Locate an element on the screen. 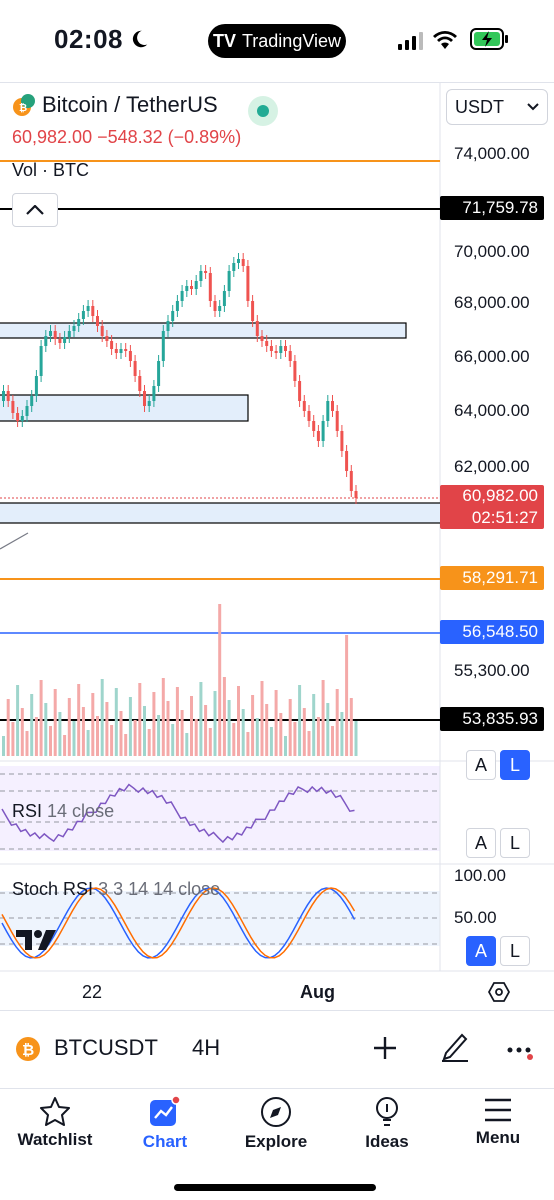  bitcoin-icon: ₿ is located at coordinates (28, 1049).